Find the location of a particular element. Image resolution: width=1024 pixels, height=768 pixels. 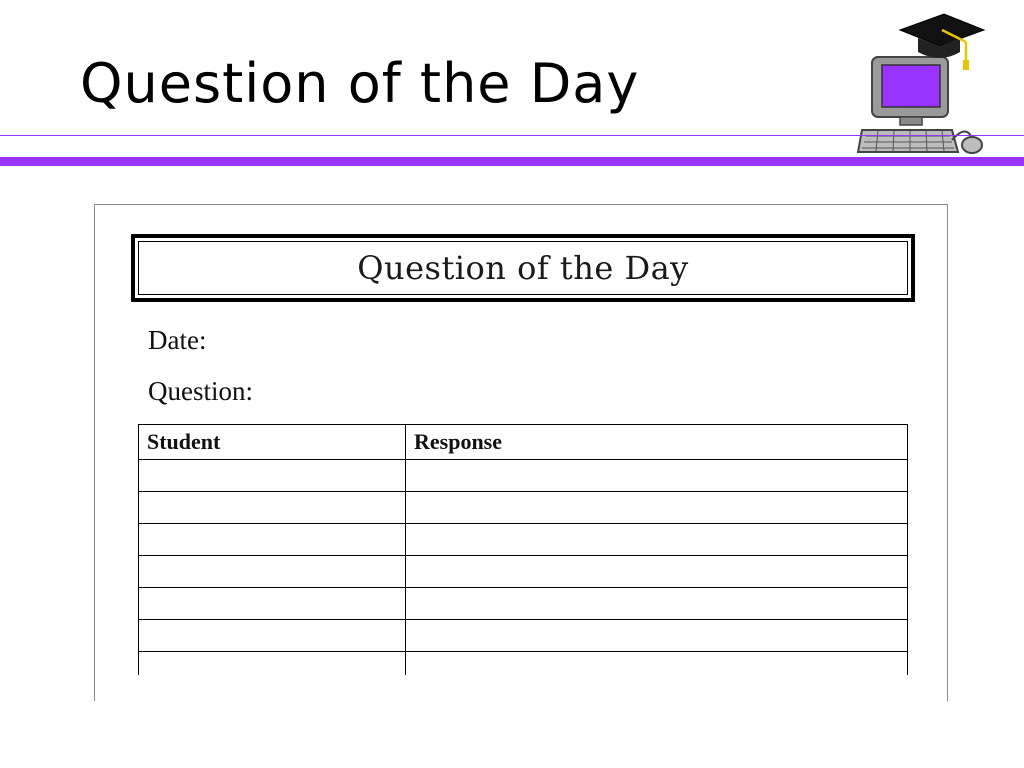

question-label: Question: is located at coordinates (200, 391).